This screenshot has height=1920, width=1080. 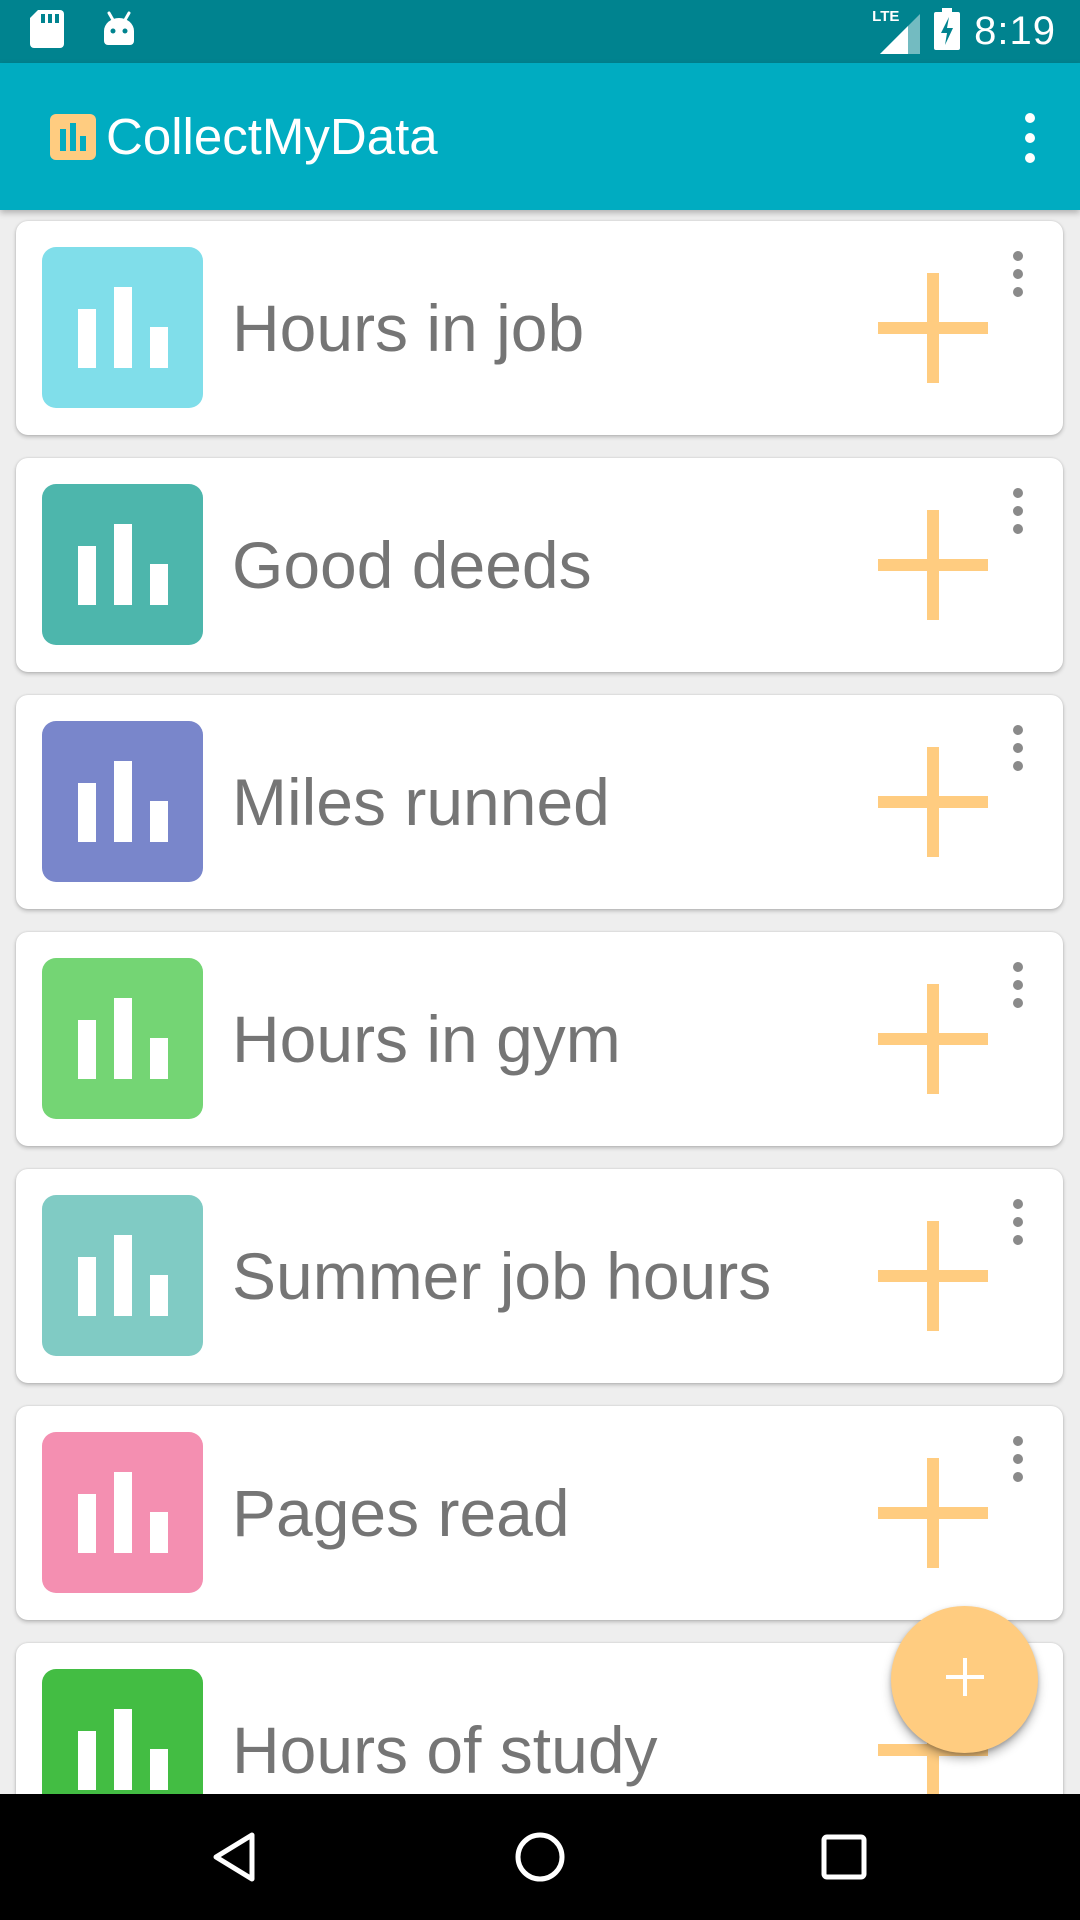 What do you see at coordinates (421, 802) in the screenshot?
I see `tracker-title: Miles runned` at bounding box center [421, 802].